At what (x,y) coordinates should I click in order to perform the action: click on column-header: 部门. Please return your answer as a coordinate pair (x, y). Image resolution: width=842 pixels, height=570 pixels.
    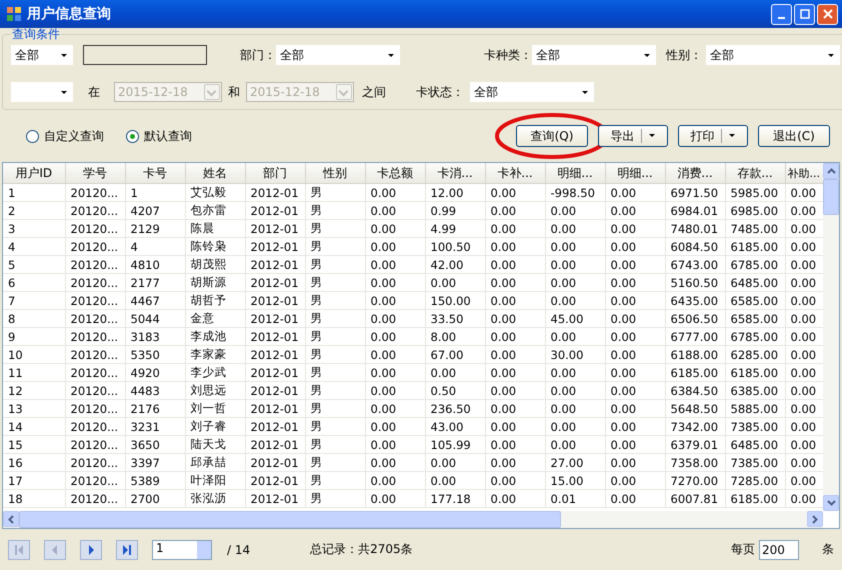
    Looking at the image, I should click on (275, 173).